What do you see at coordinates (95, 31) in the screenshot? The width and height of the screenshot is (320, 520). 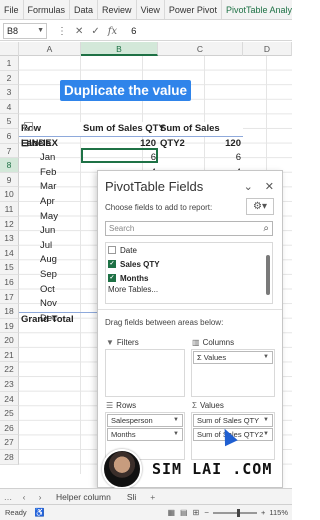 I see `enter-icon: ✓` at bounding box center [95, 31].